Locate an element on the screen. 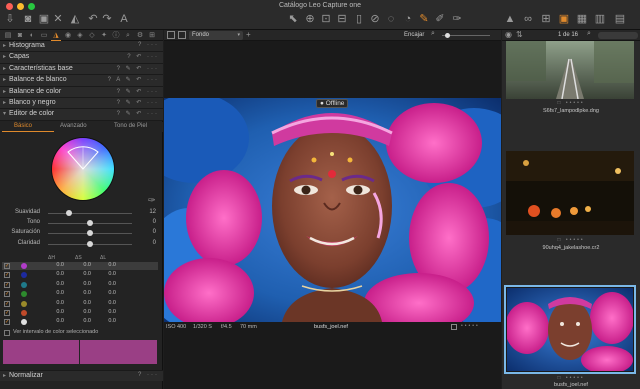 The height and width of the screenshot is (389, 640). hue-slider: Tono 0 is located at coordinates (81, 224).